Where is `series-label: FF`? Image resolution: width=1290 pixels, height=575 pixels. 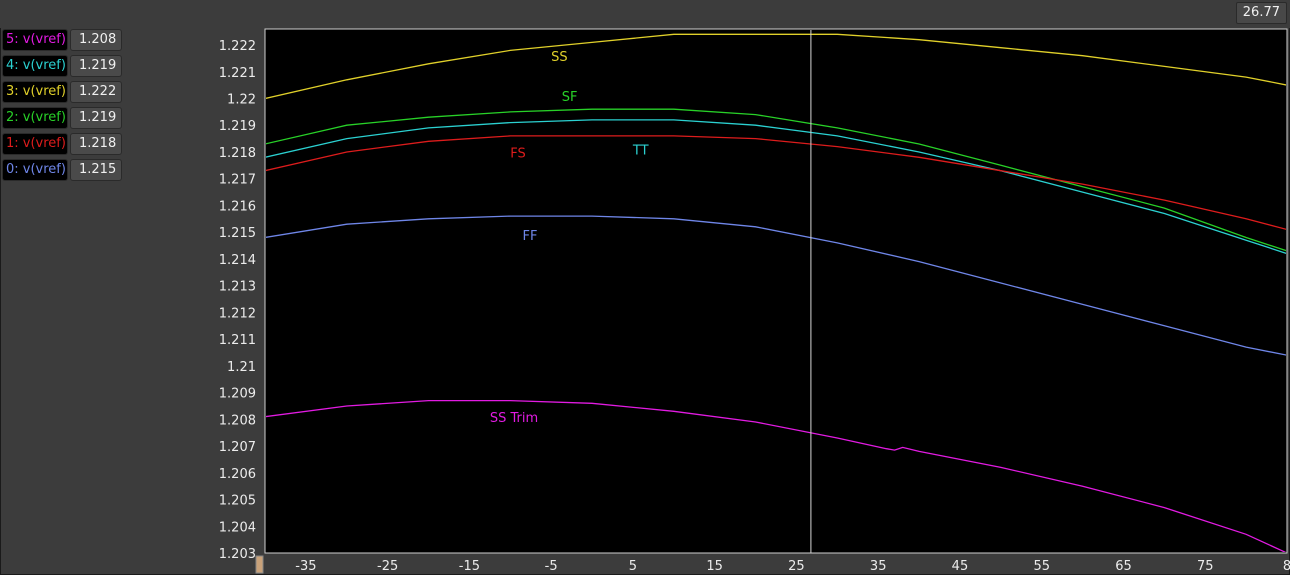
series-label: FF is located at coordinates (530, 236).